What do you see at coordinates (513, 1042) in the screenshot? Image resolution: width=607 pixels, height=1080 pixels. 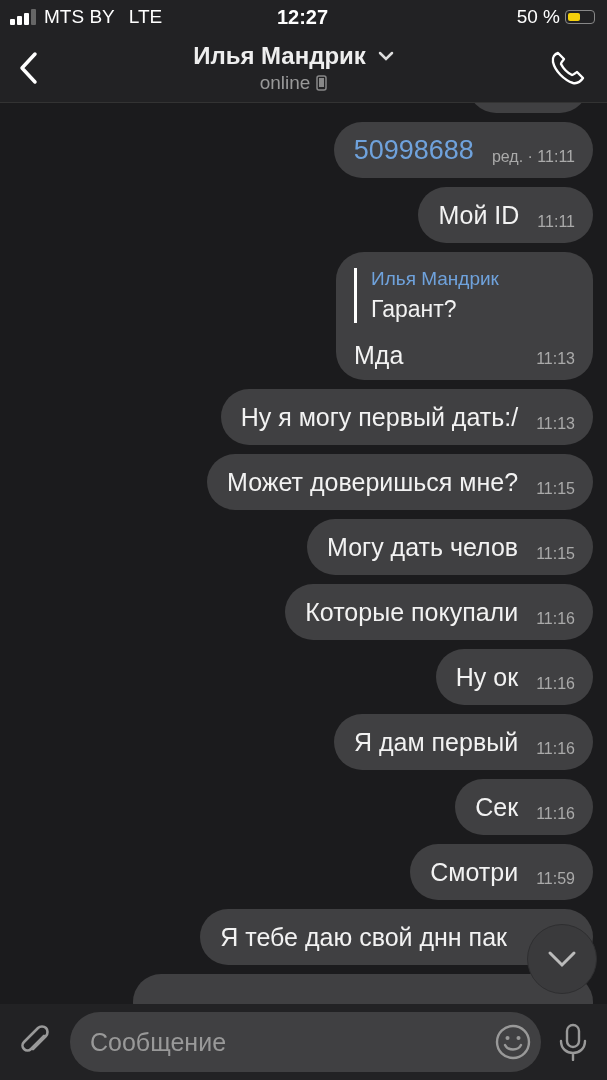 I see `emoji-icon` at bounding box center [513, 1042].